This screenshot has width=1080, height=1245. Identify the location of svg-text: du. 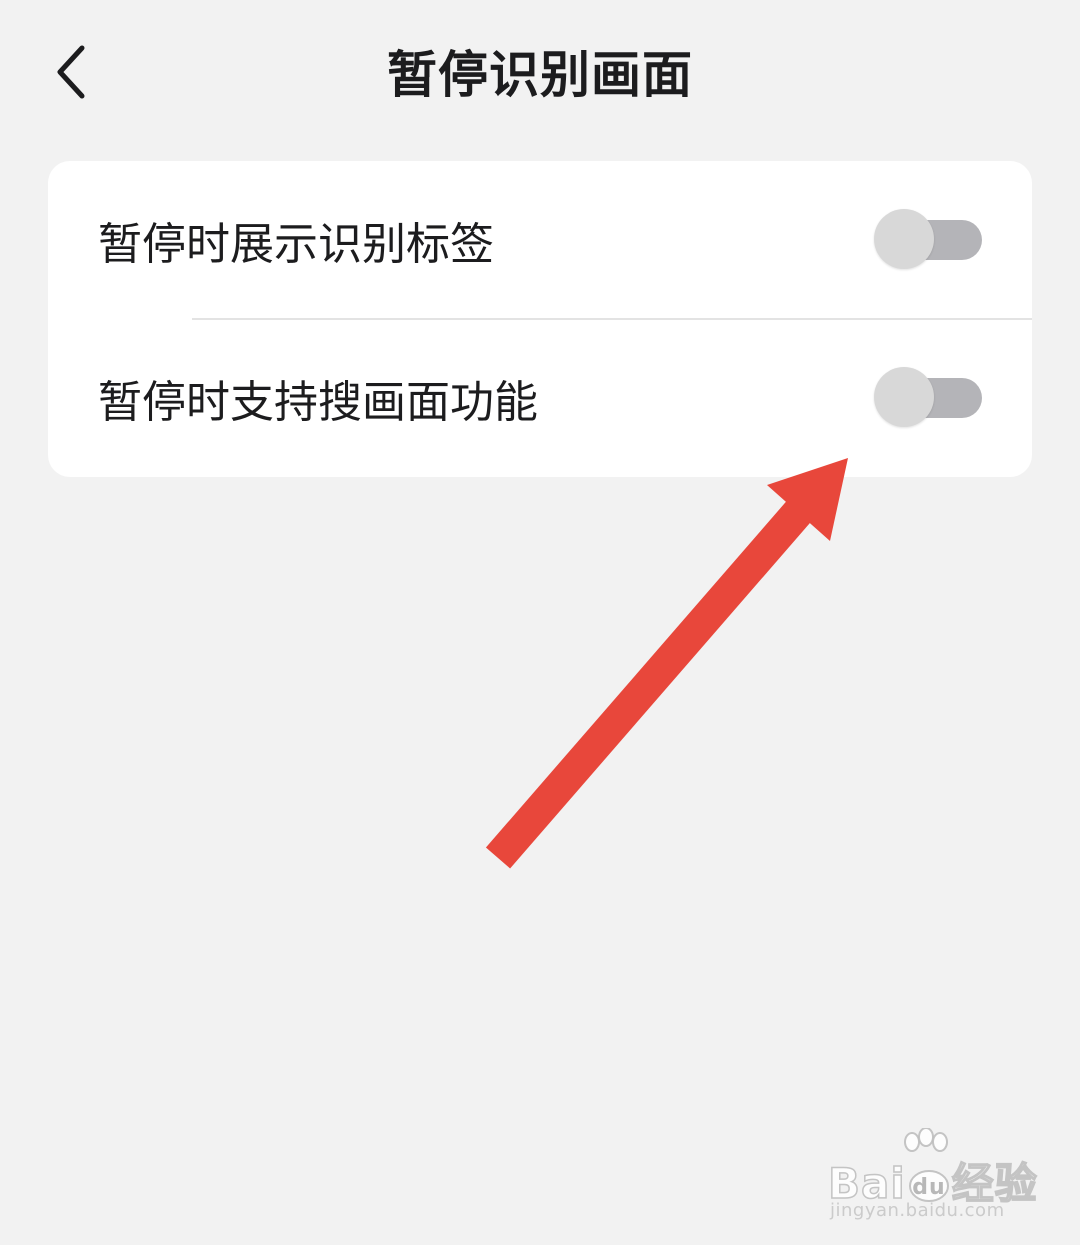
(928, 1187).